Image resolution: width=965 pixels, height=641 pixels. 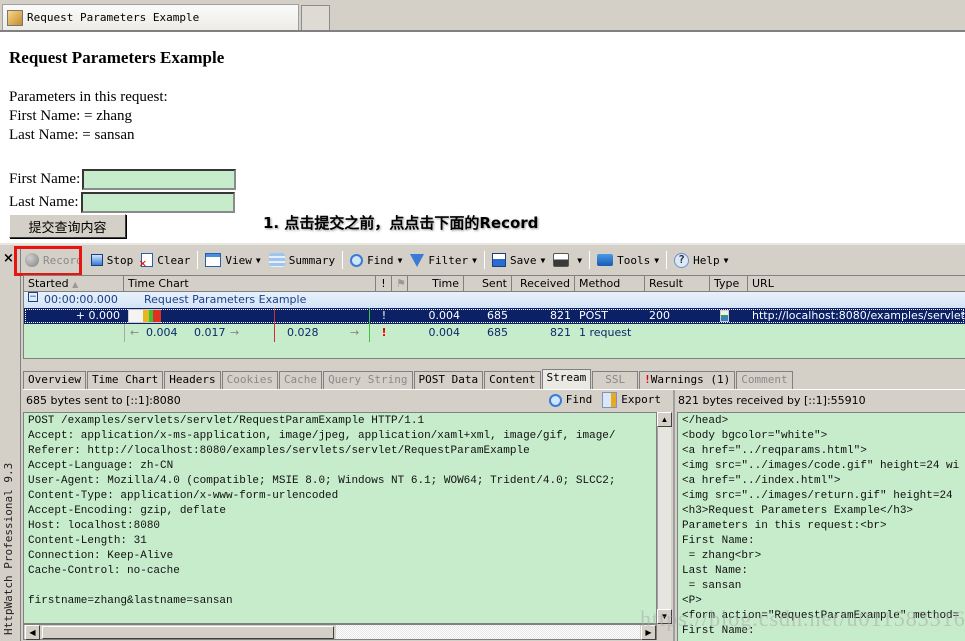 What do you see at coordinates (610, 284) in the screenshot?
I see `column-method: Method` at bounding box center [610, 284].